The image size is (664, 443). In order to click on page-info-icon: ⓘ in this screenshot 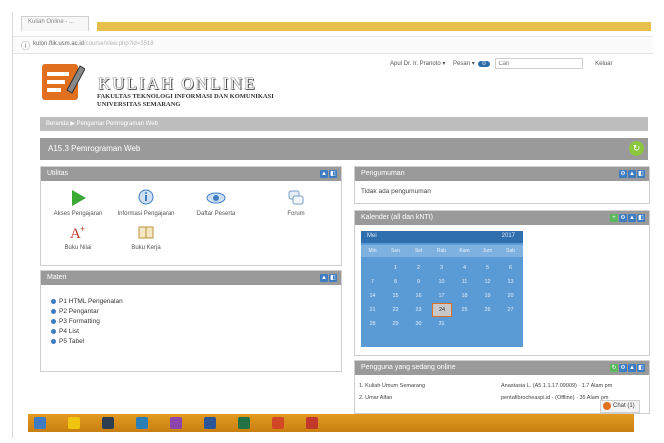, I will do `click(25, 45)`.